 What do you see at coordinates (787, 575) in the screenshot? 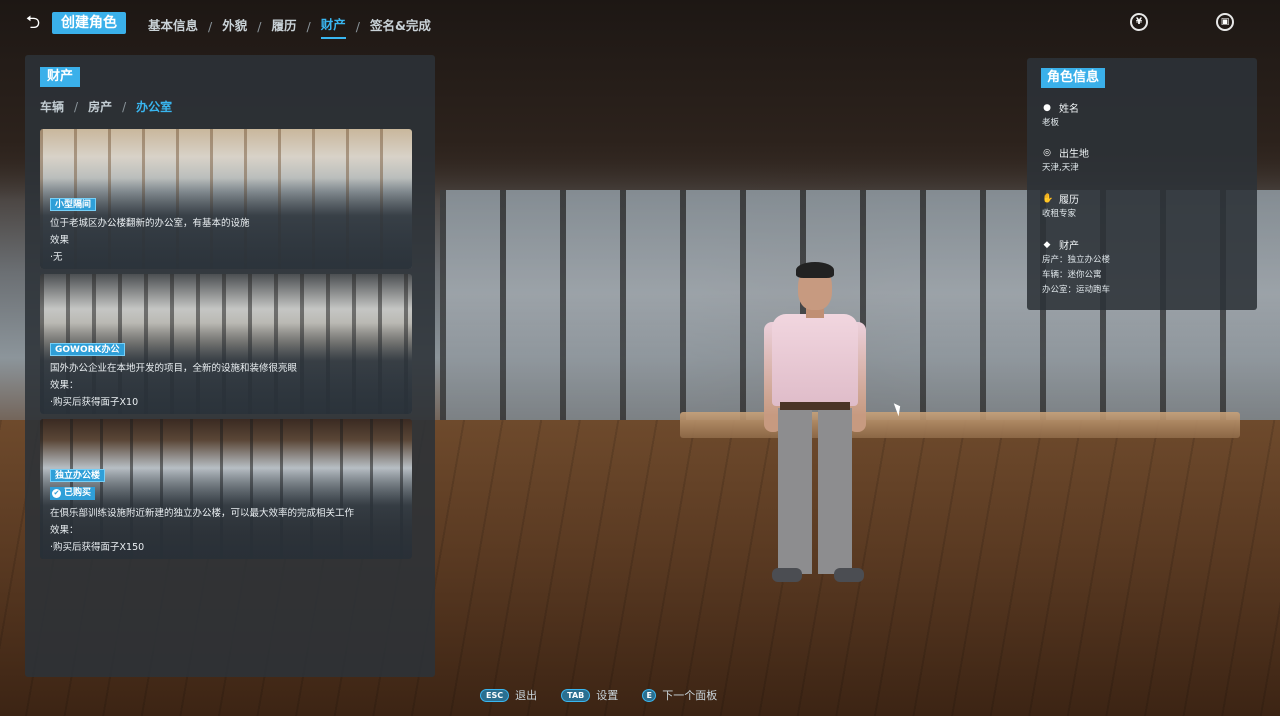
I see `character-left-shoe` at bounding box center [787, 575].